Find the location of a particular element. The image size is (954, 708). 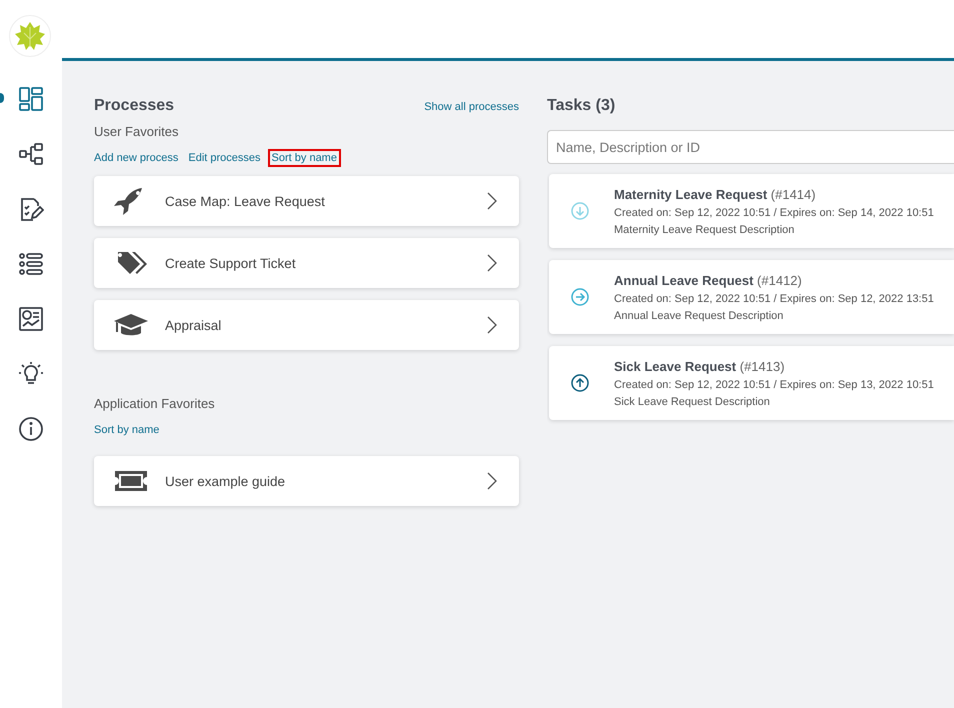

process-card: Create Support Ticket is located at coordinates (306, 263).